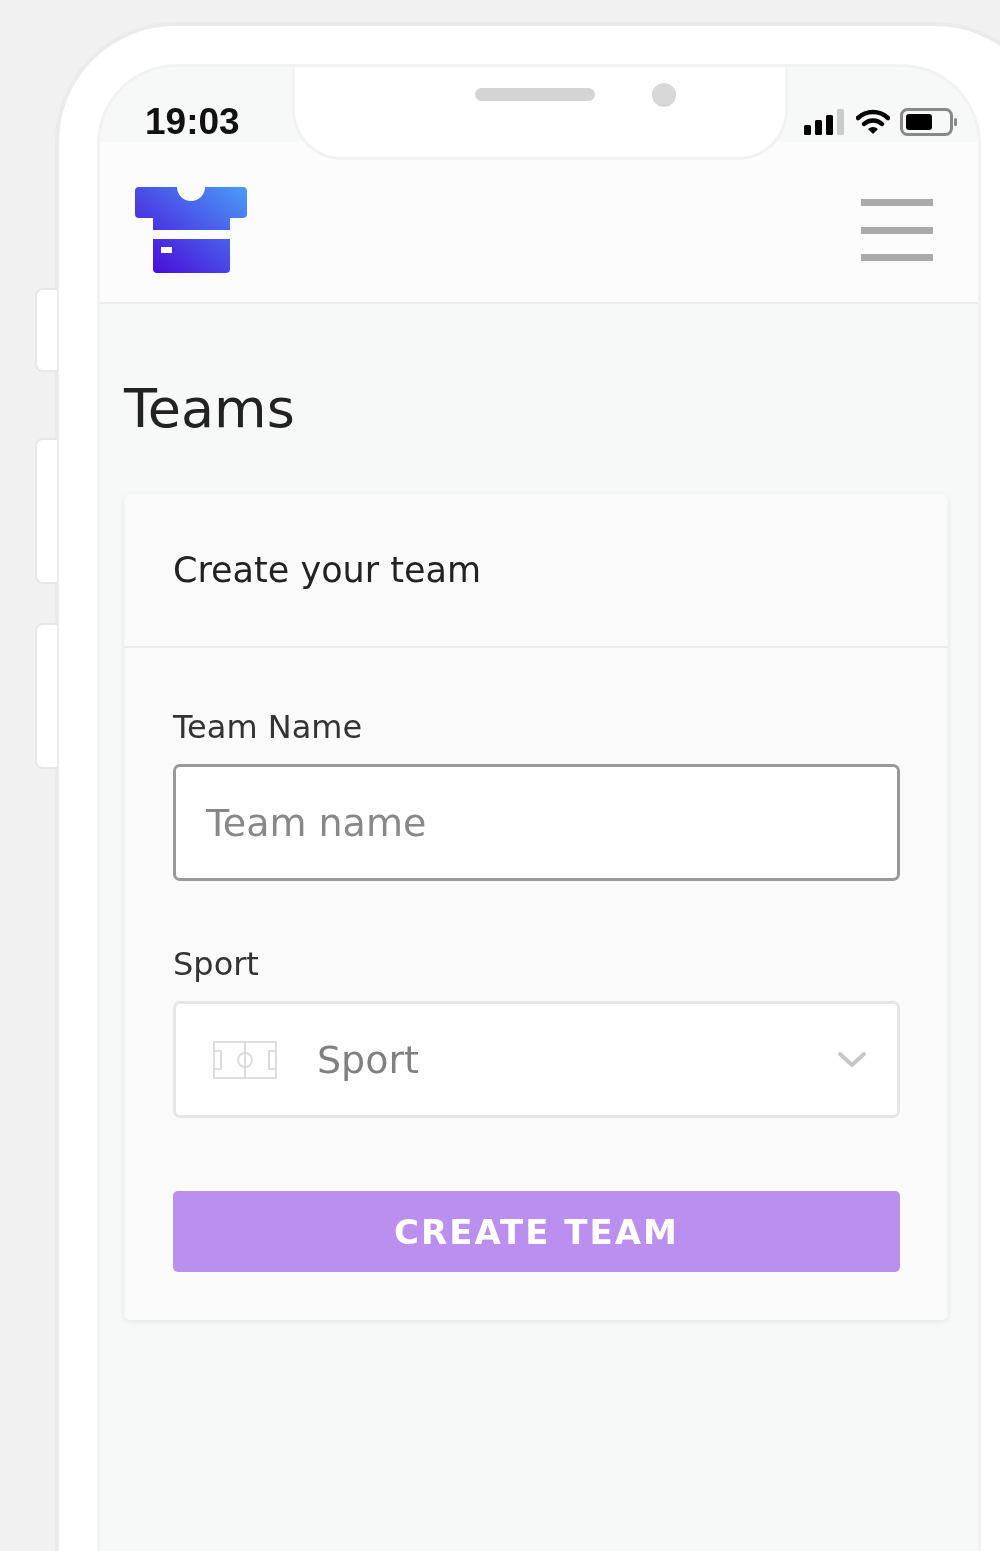  What do you see at coordinates (191, 230) in the screenshot?
I see `shirt-logo-icon` at bounding box center [191, 230].